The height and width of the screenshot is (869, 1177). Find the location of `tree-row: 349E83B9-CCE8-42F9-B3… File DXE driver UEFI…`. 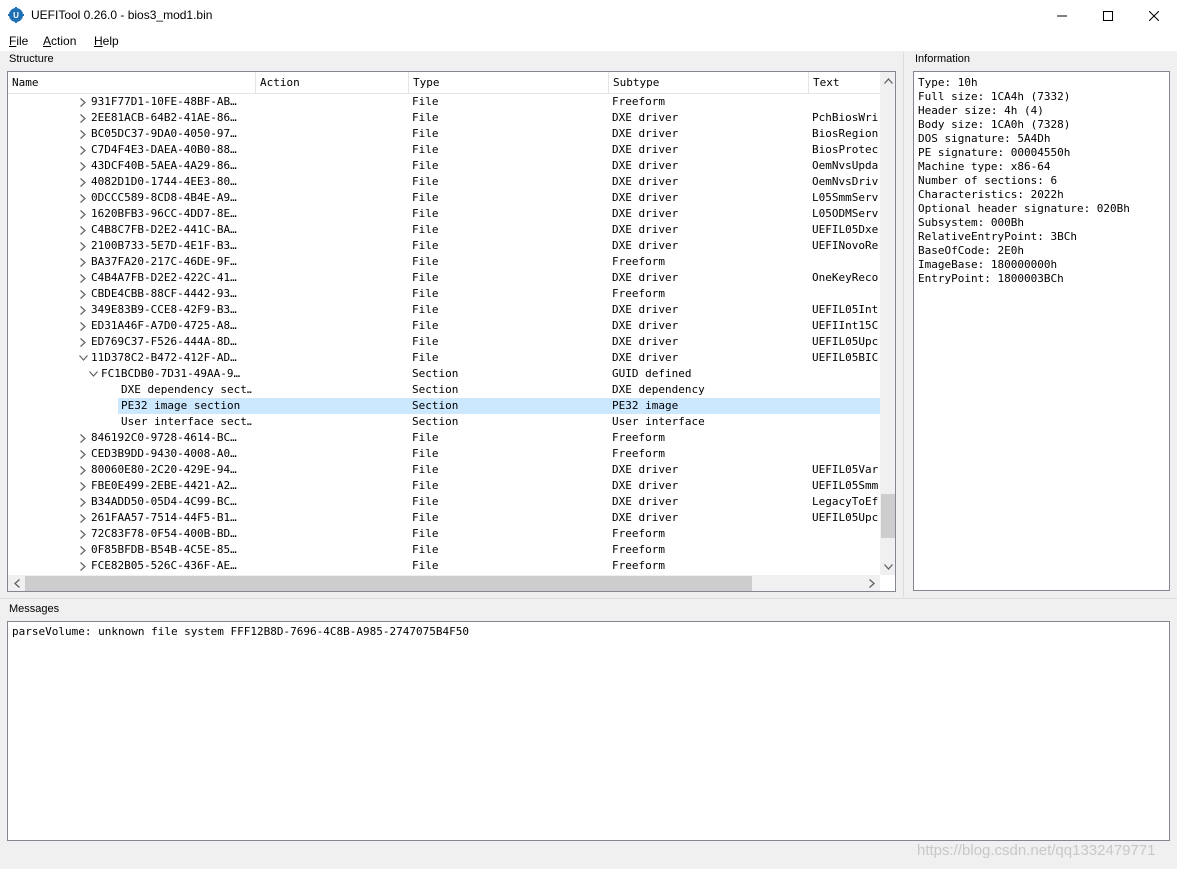

tree-row: 349E83B9-CCE8-42F9-B3… File DXE driver UEFI… is located at coordinates (444, 310).